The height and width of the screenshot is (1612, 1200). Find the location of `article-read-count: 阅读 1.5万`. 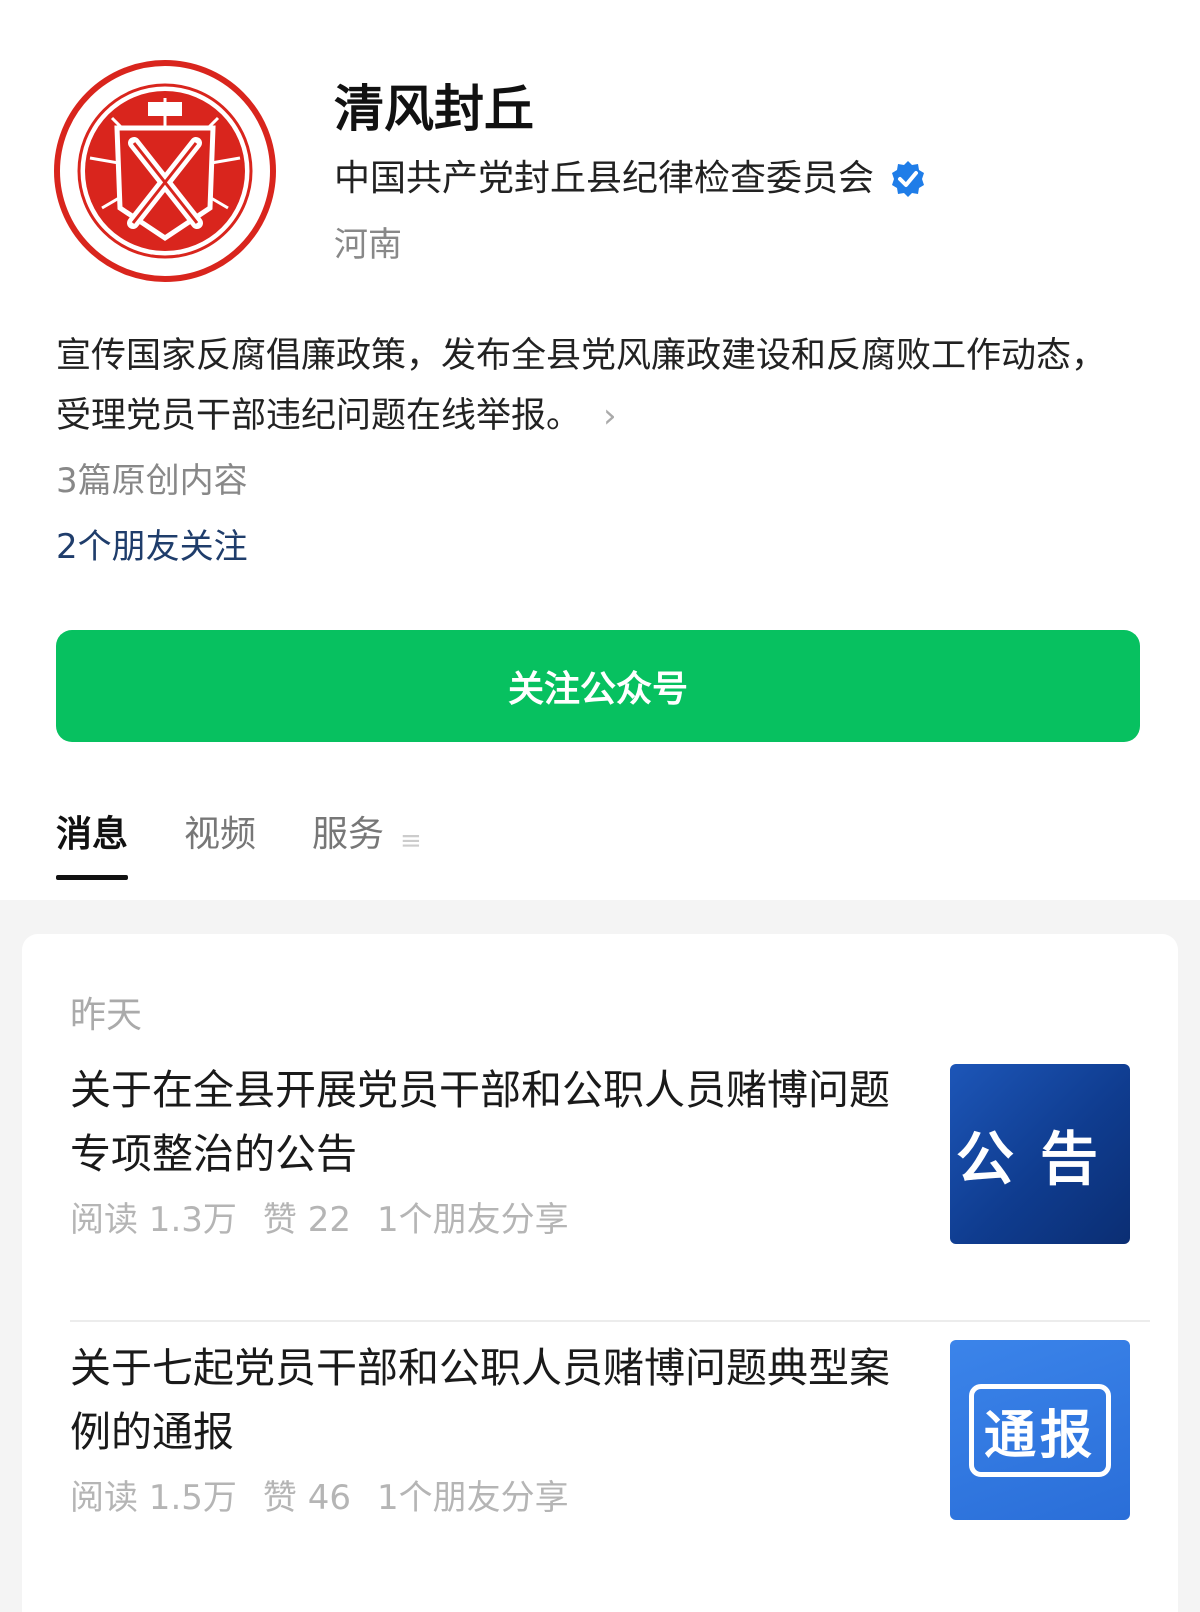

article-read-count: 阅读 1.5万 is located at coordinates (153, 1498).